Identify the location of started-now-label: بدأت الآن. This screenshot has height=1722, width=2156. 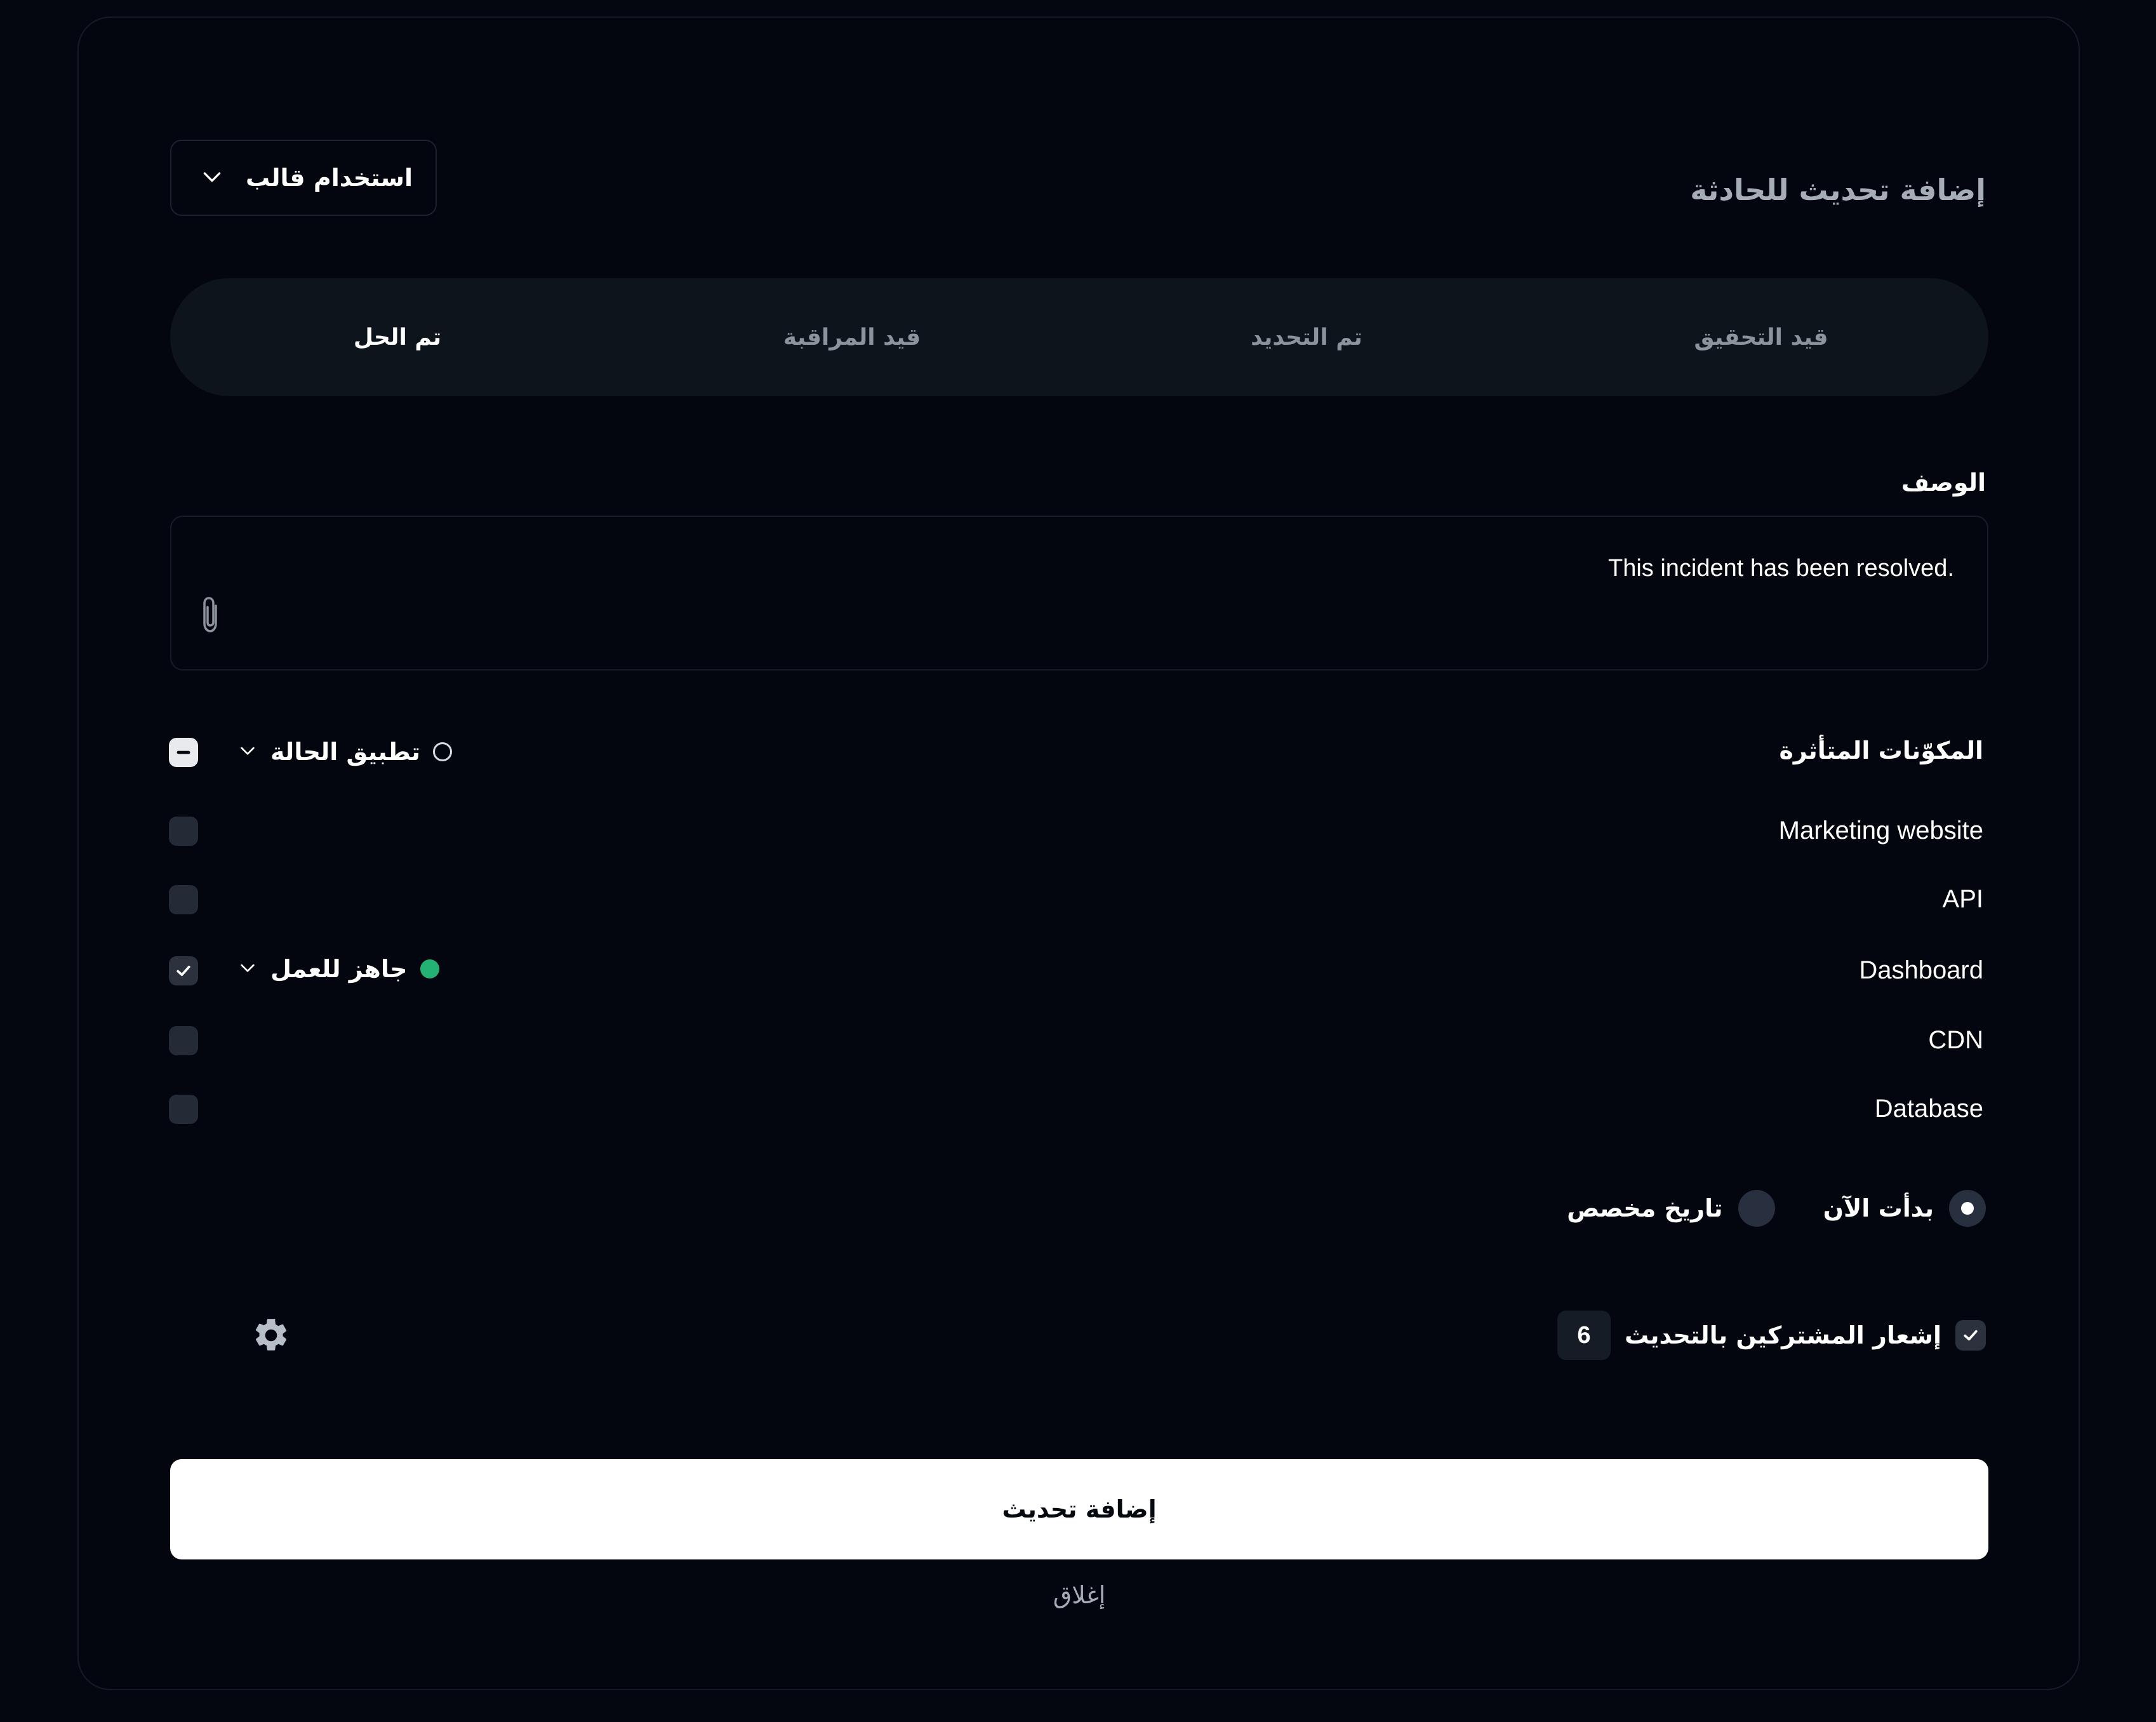
(1878, 1208).